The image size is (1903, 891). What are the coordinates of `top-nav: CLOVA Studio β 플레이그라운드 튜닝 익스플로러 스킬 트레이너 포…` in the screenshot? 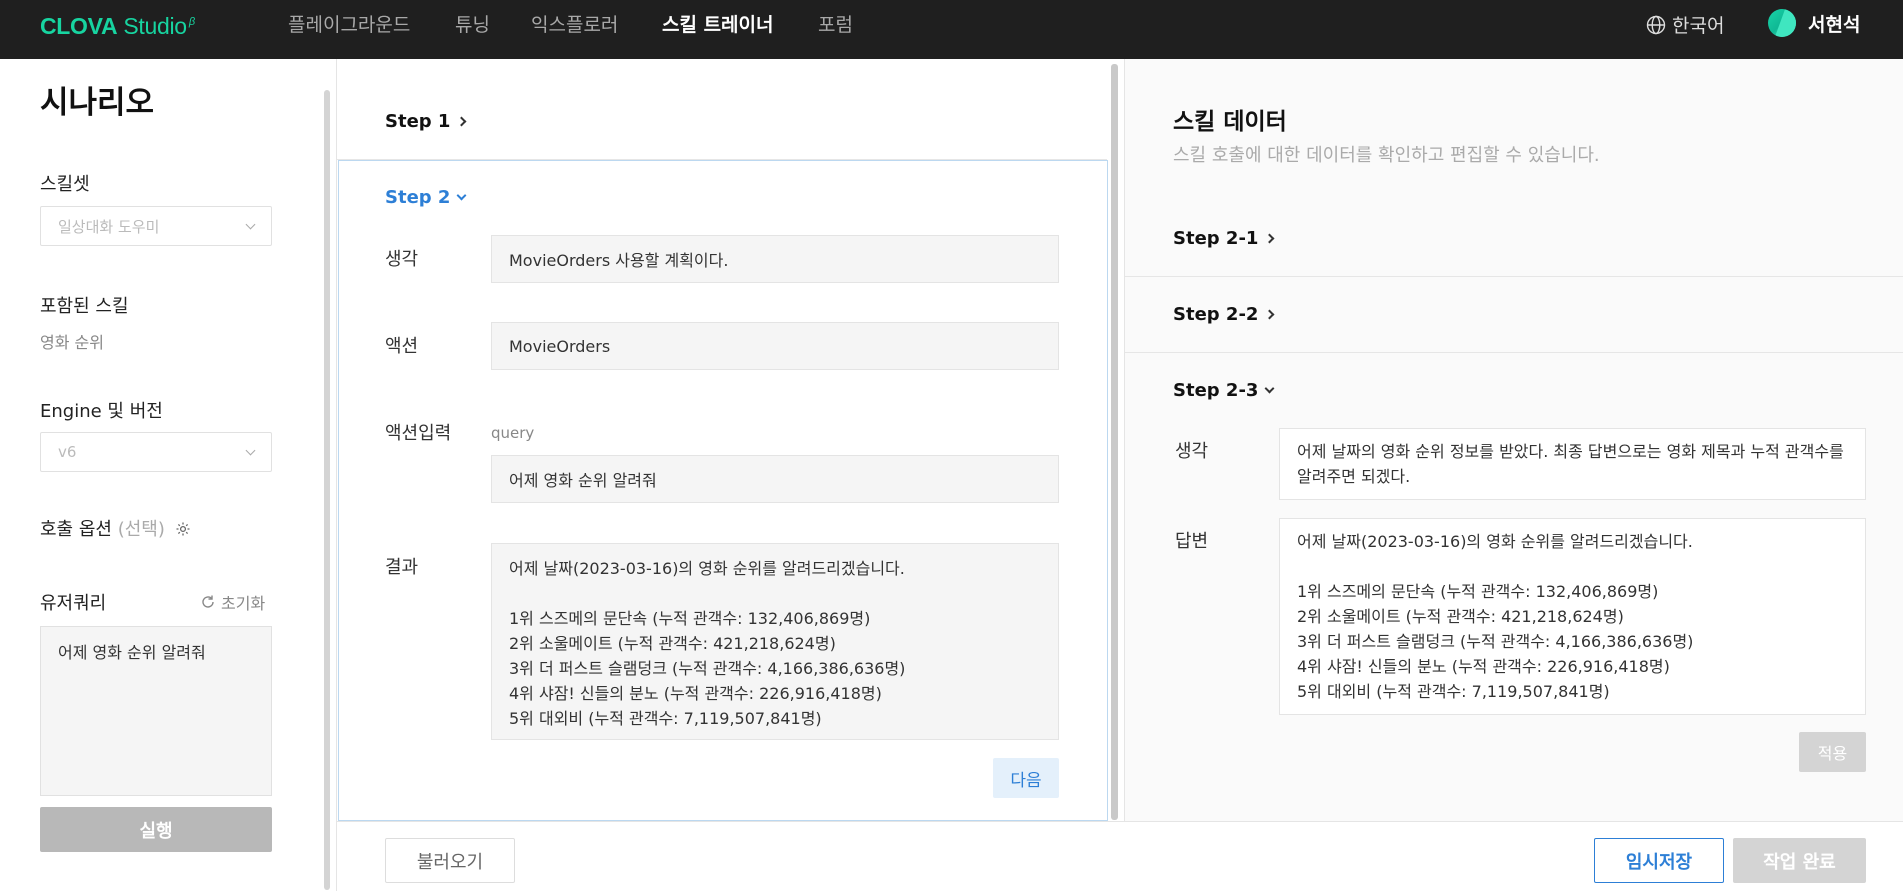 It's located at (951, 29).